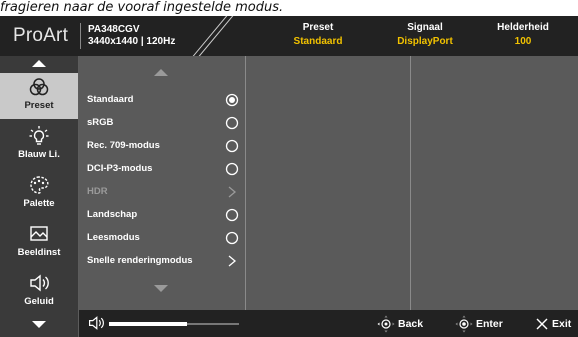 The image size is (578, 337). What do you see at coordinates (318, 41) in the screenshot?
I see `header-preset-value: Standaard` at bounding box center [318, 41].